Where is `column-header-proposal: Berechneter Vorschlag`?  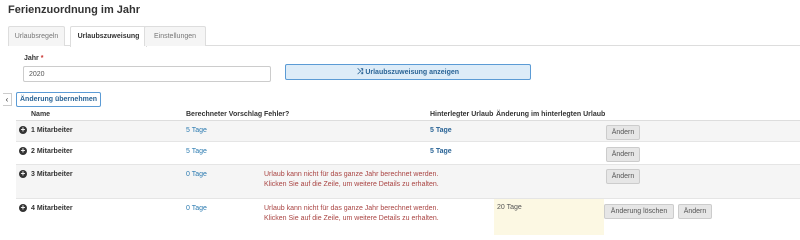
column-header-proposal: Berechneter Vorschlag is located at coordinates (224, 114).